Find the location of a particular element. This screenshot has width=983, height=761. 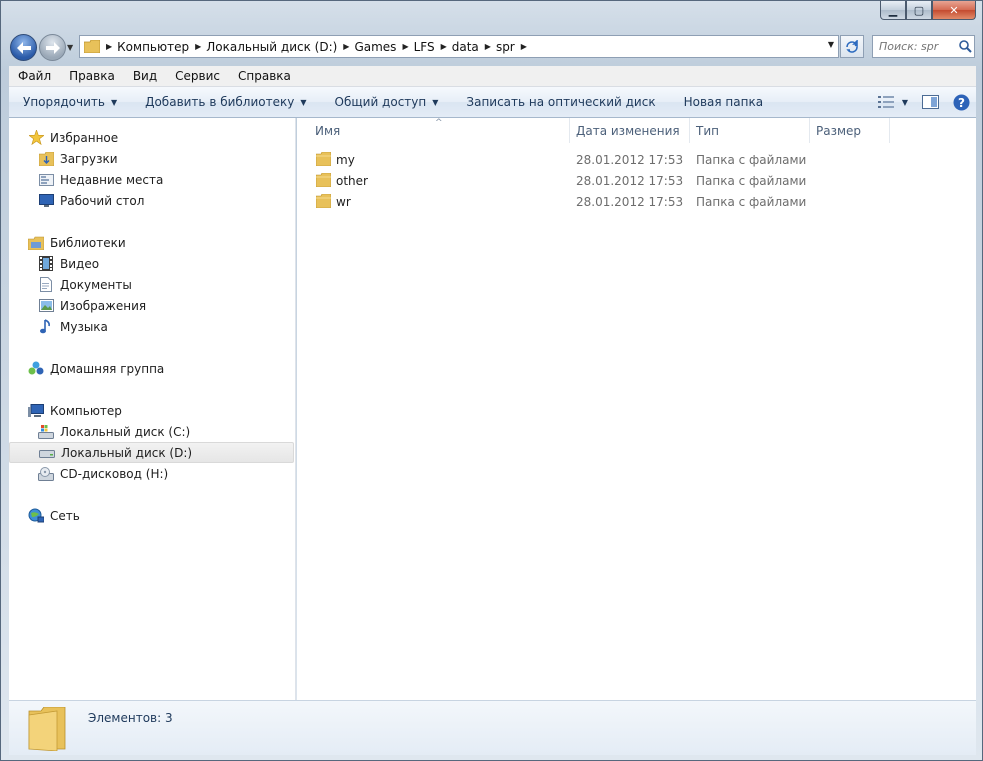

tree-libraries: Библиотеки is located at coordinates (152, 242).